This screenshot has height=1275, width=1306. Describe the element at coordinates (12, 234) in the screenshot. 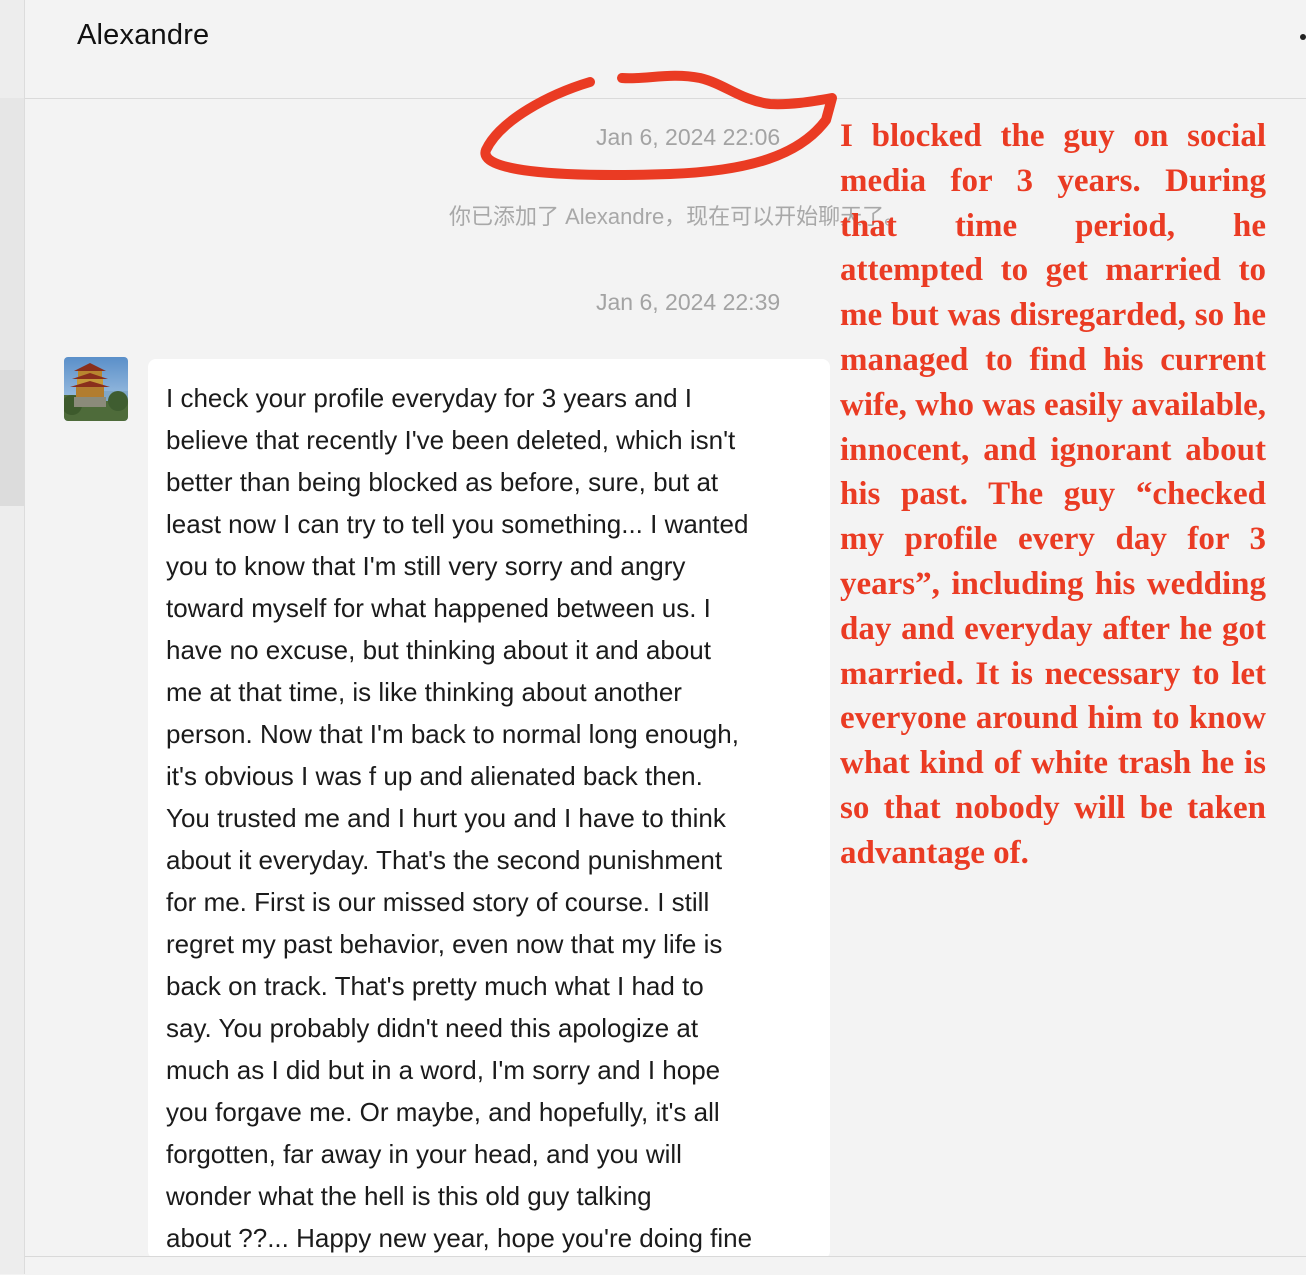

I see `conversation-list-item` at that location.